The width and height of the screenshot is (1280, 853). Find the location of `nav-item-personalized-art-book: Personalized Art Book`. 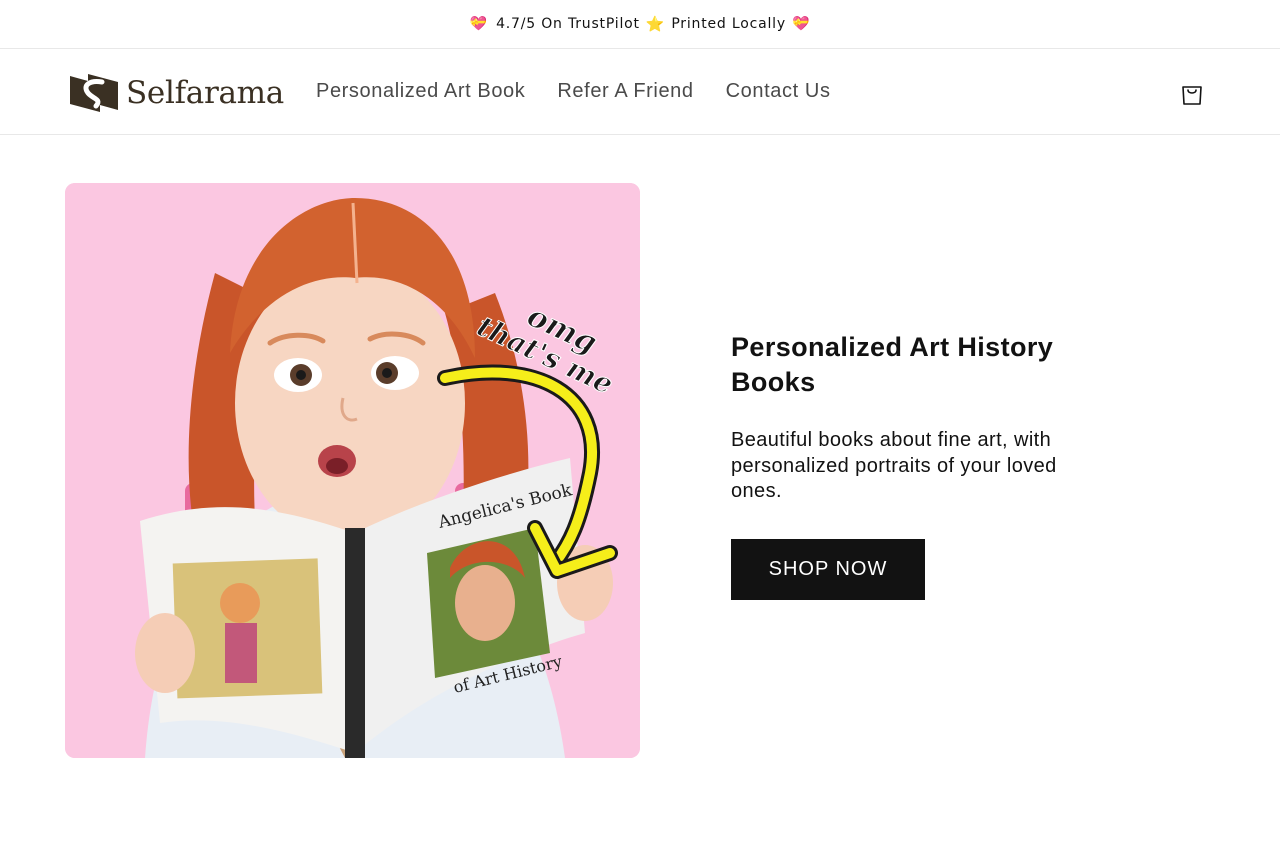

nav-item-personalized-art-book: Personalized Art Book is located at coordinates (420, 91).